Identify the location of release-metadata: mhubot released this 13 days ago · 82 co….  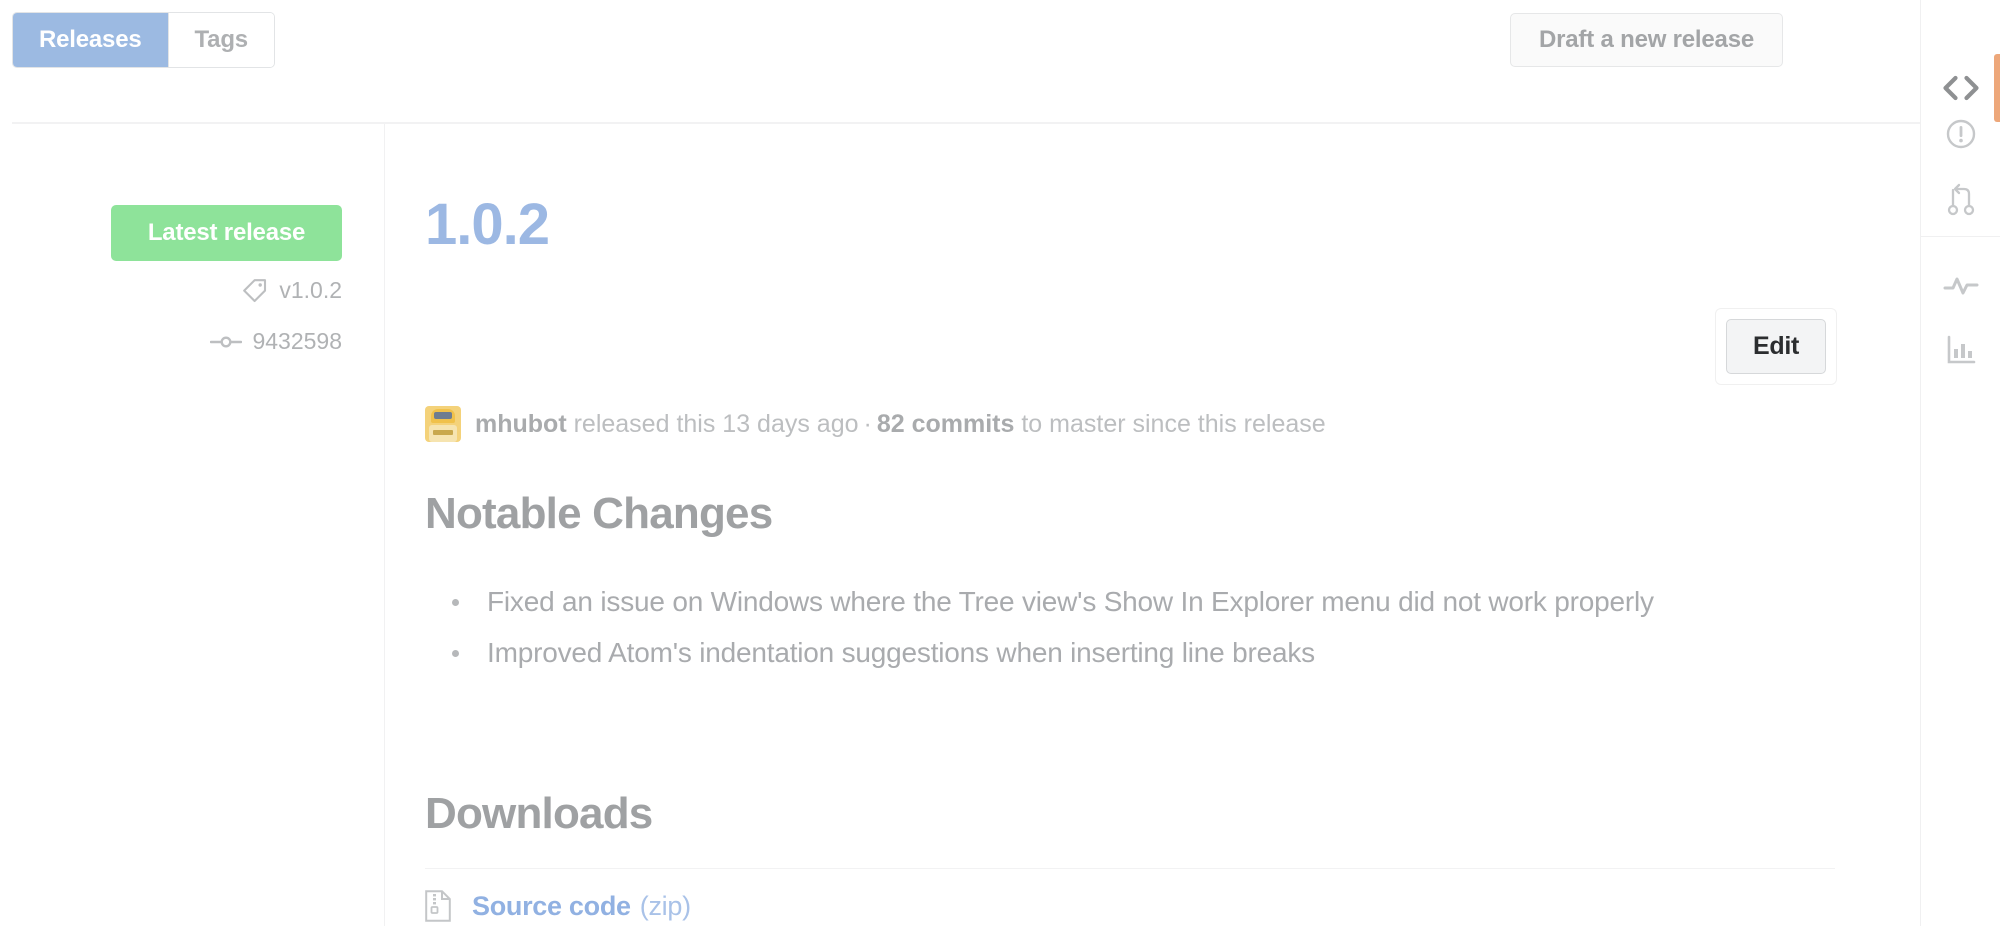
(875, 424).